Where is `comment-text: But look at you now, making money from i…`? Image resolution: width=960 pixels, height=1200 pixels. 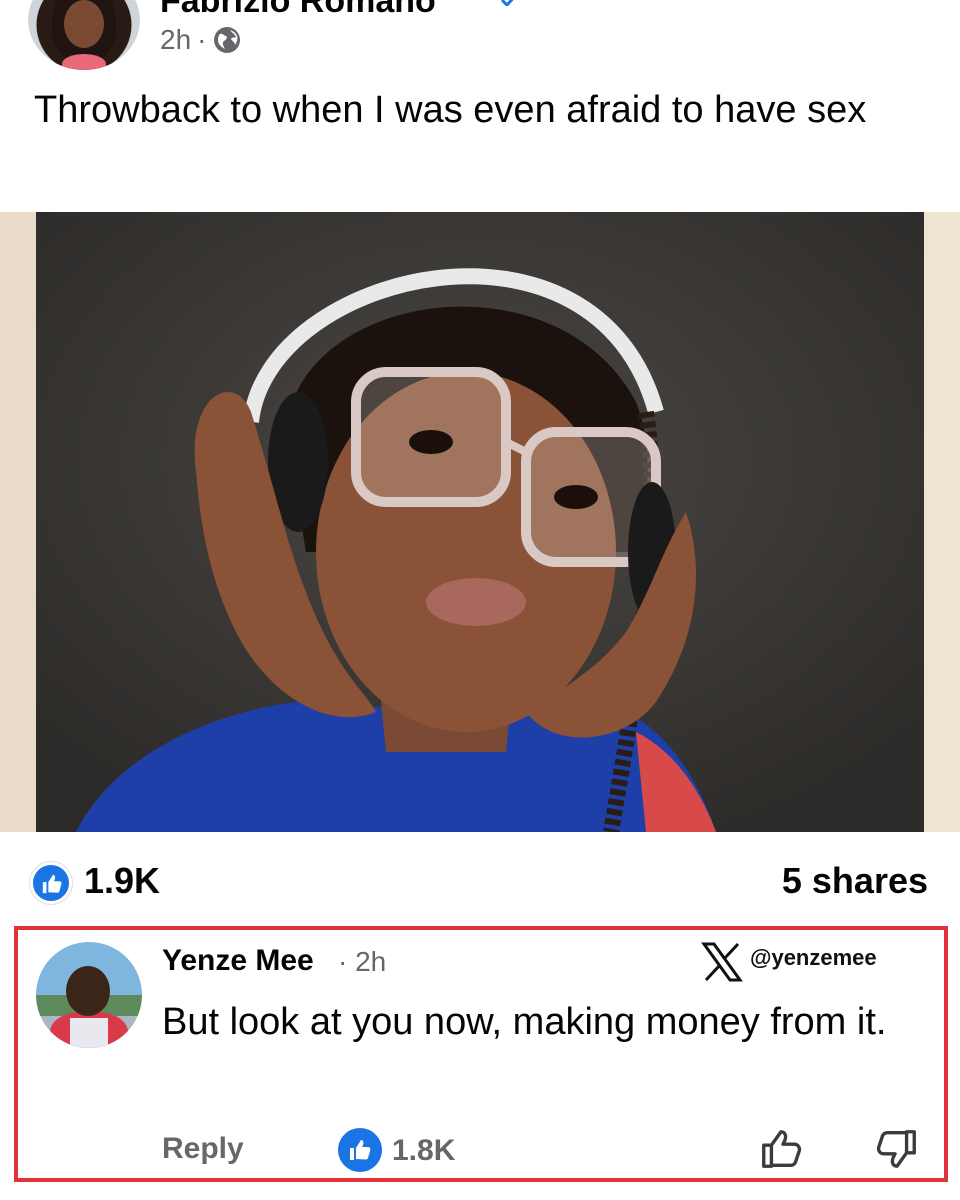 comment-text: But look at you now, making money from i… is located at coordinates (524, 1022).